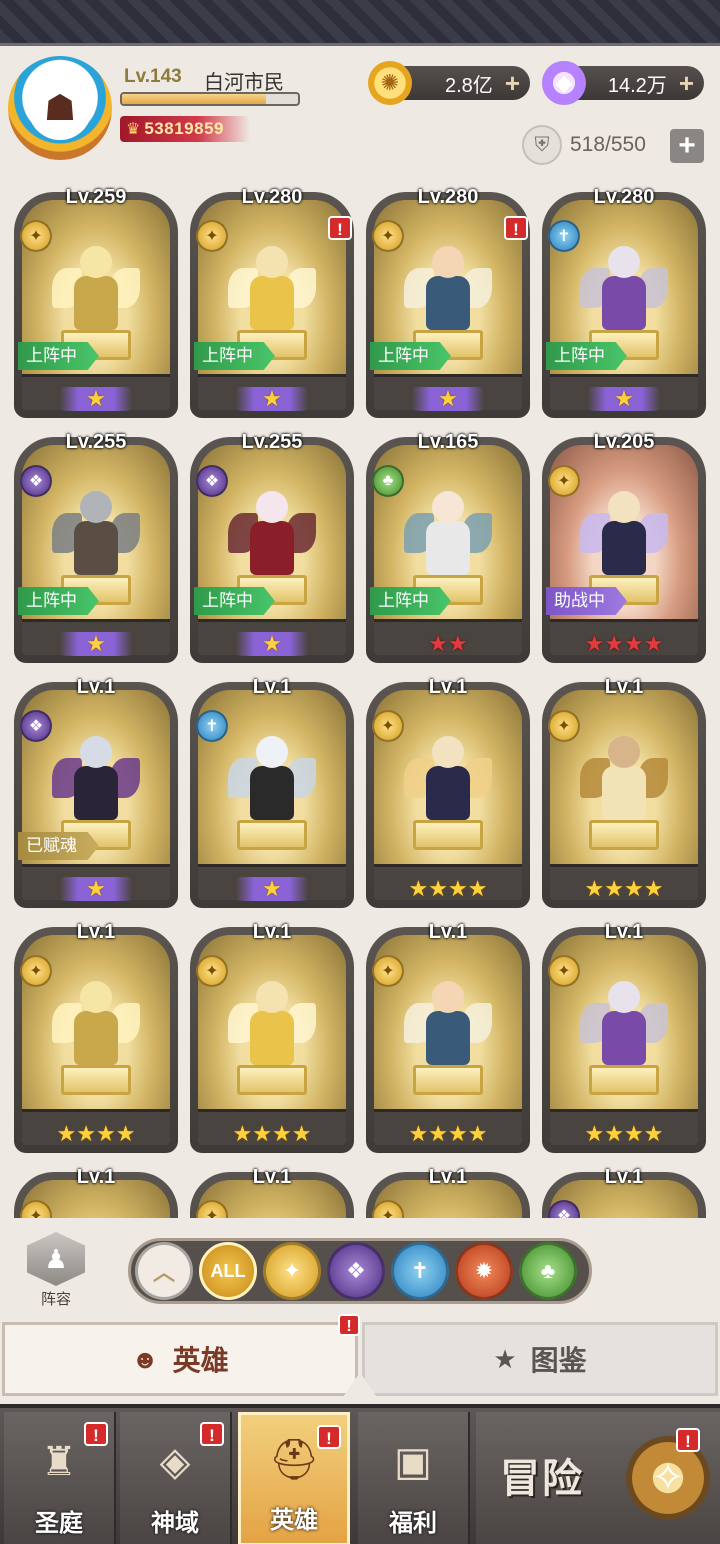 This screenshot has width=720, height=1544. What do you see at coordinates (96, 442) in the screenshot?
I see `hero-level: Lv.255` at bounding box center [96, 442].